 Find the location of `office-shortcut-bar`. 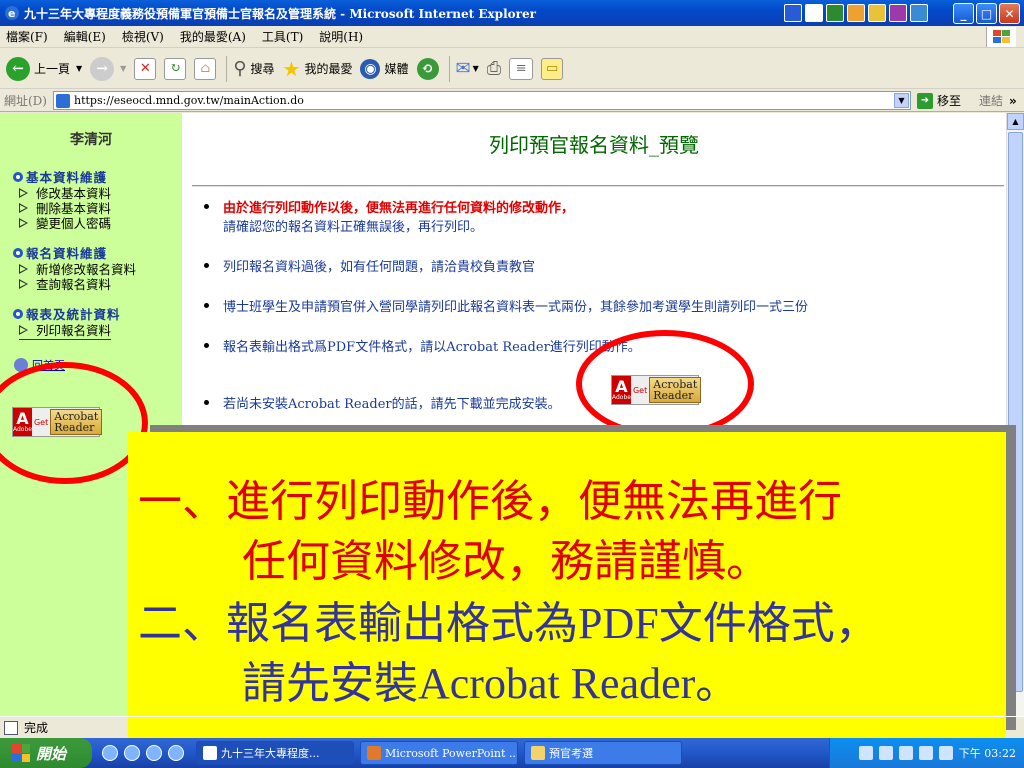

office-shortcut-bar is located at coordinates (856, 13).